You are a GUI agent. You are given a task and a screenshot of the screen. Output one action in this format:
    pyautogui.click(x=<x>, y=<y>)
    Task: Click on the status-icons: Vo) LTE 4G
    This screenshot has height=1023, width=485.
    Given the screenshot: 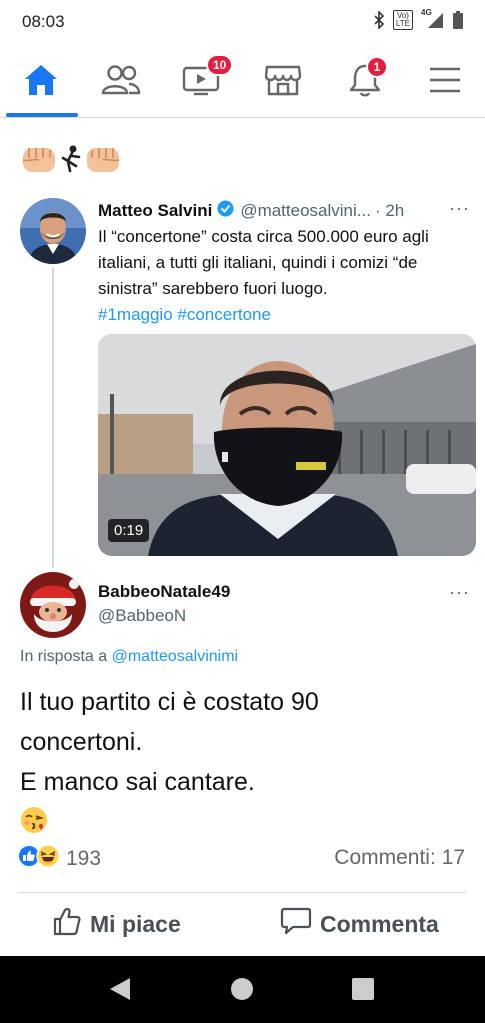 What is the action you would take?
    pyautogui.click(x=418, y=19)
    